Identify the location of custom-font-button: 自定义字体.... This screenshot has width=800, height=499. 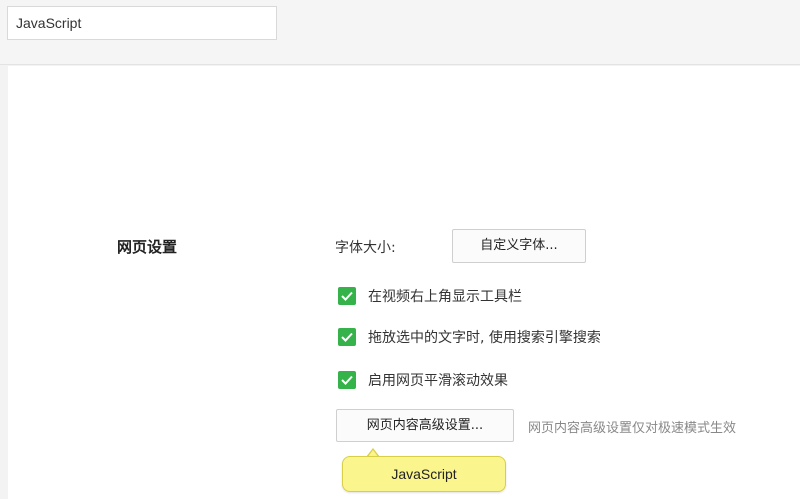
(519, 246).